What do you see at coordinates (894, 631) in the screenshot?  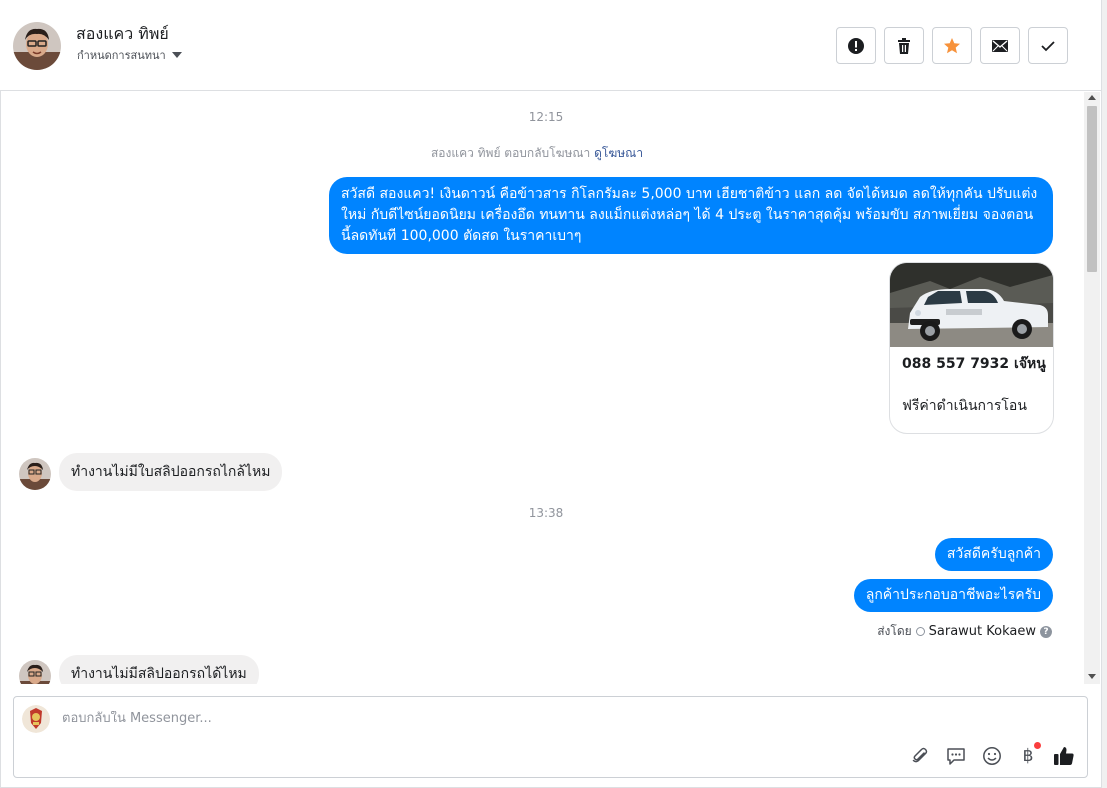 I see `sent-by-label: ส่งโดย` at bounding box center [894, 631].